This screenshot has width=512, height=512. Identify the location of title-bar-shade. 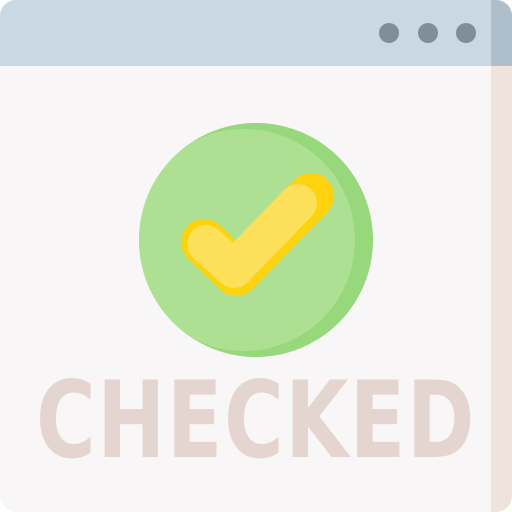
(501, 33).